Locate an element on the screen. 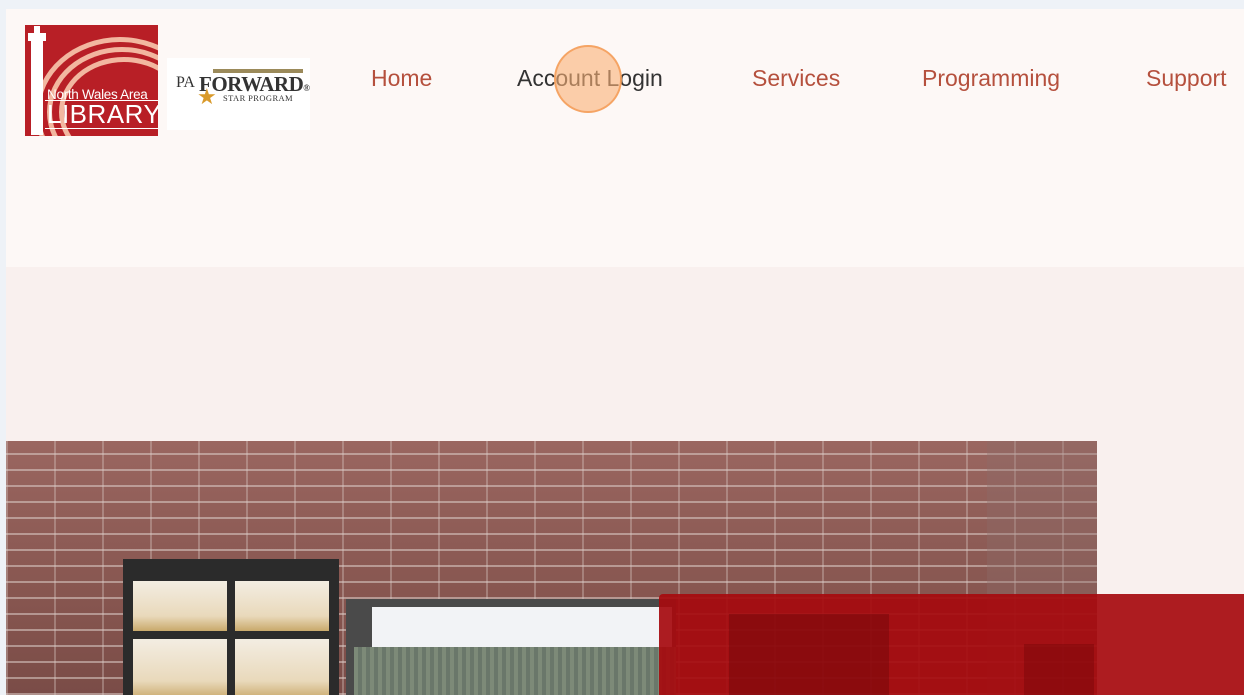 Image resolution: width=1244 pixels, height=695 pixels. building-window is located at coordinates (231, 627).